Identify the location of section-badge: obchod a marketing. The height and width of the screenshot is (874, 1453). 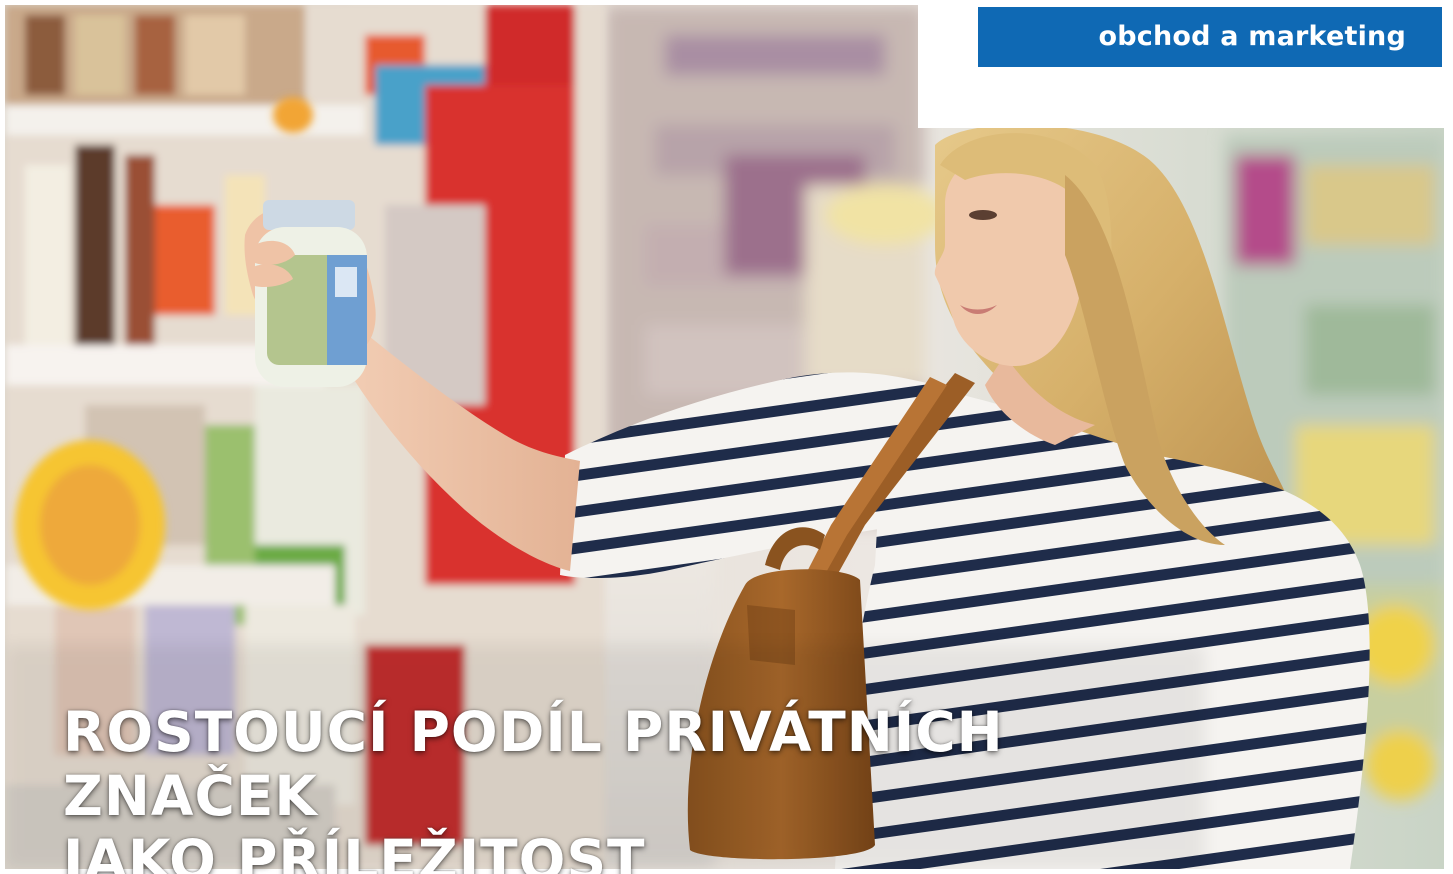
(1210, 37).